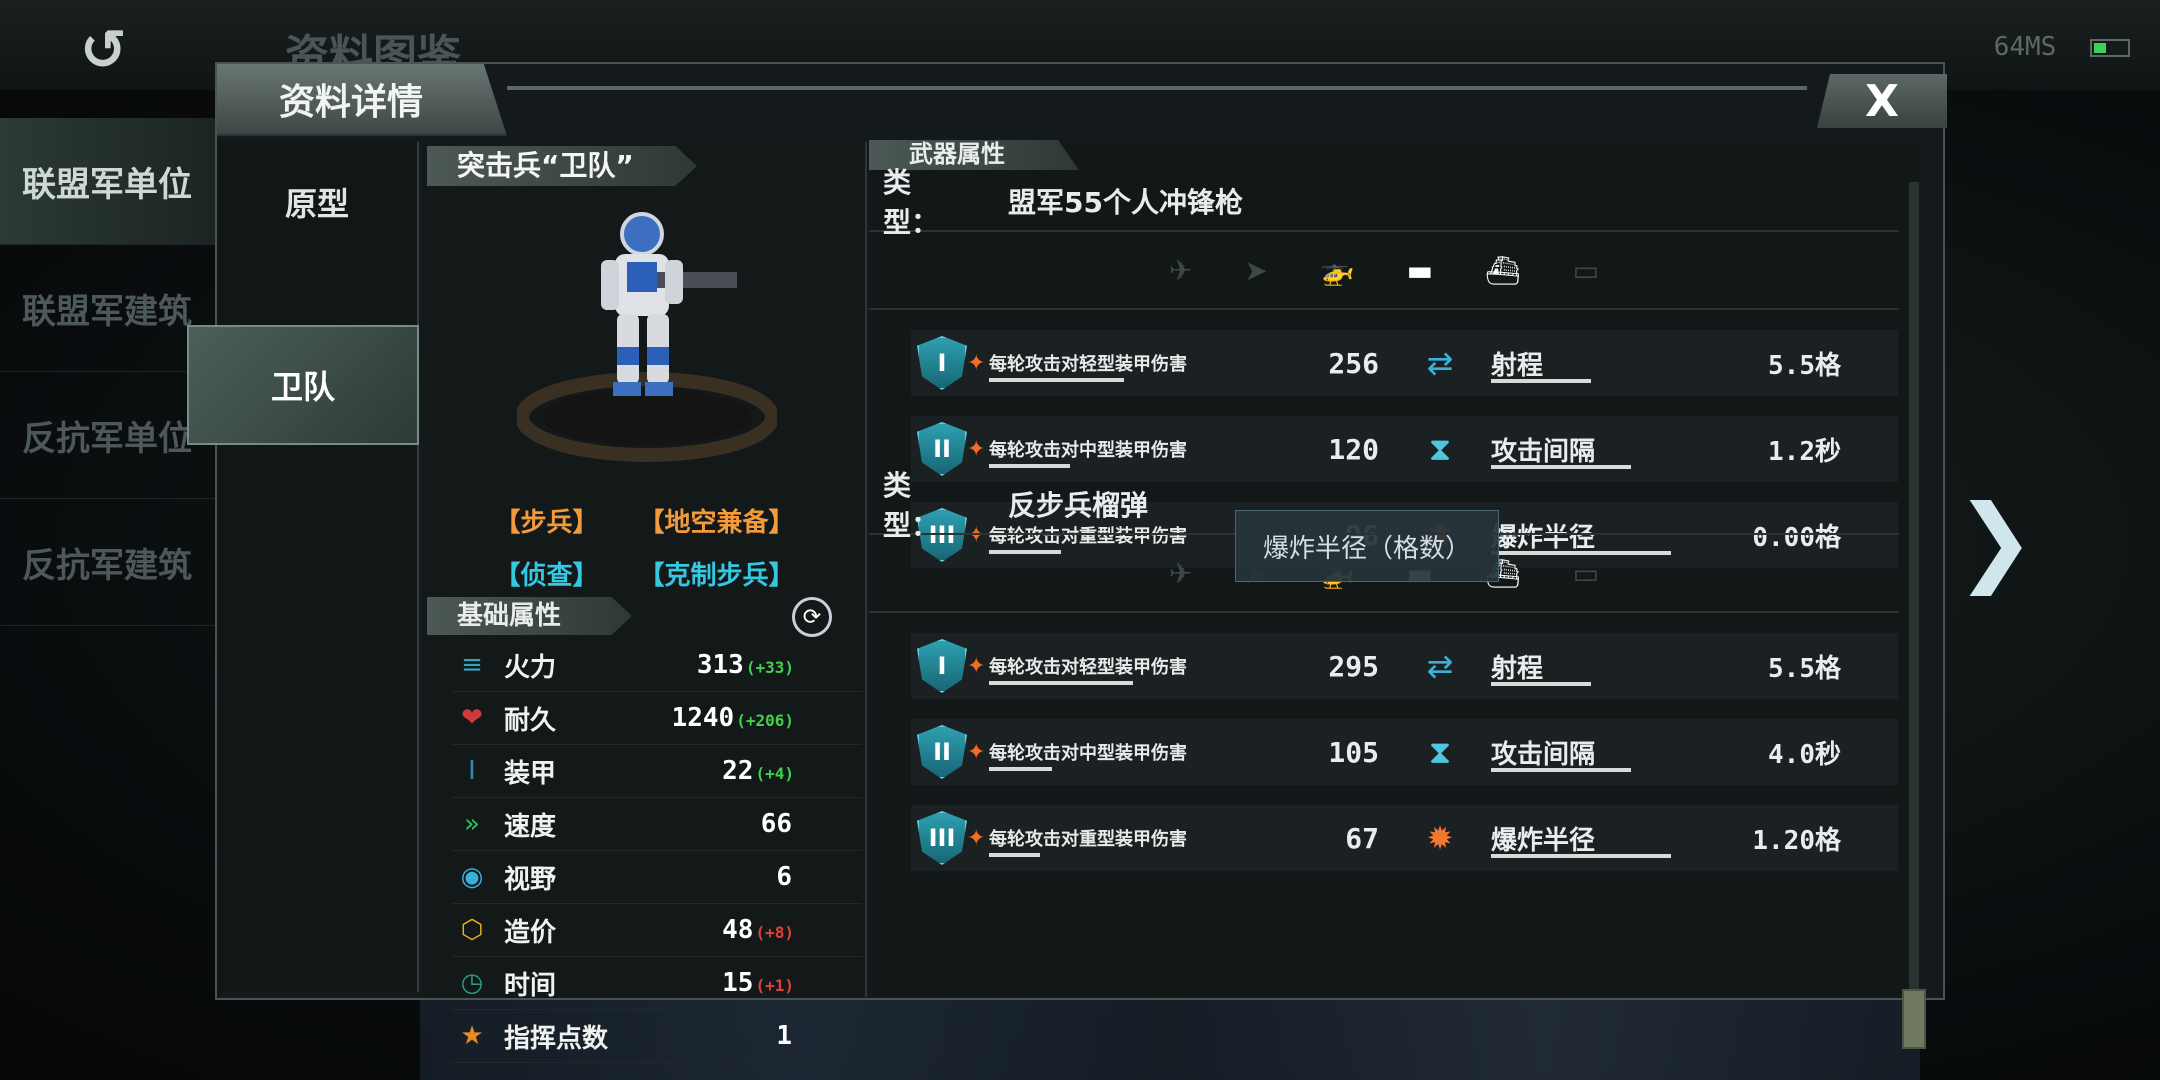 This screenshot has height=1080, width=2160. What do you see at coordinates (942, 666) in the screenshot?
I see `armor-class-icon: I` at bounding box center [942, 666].